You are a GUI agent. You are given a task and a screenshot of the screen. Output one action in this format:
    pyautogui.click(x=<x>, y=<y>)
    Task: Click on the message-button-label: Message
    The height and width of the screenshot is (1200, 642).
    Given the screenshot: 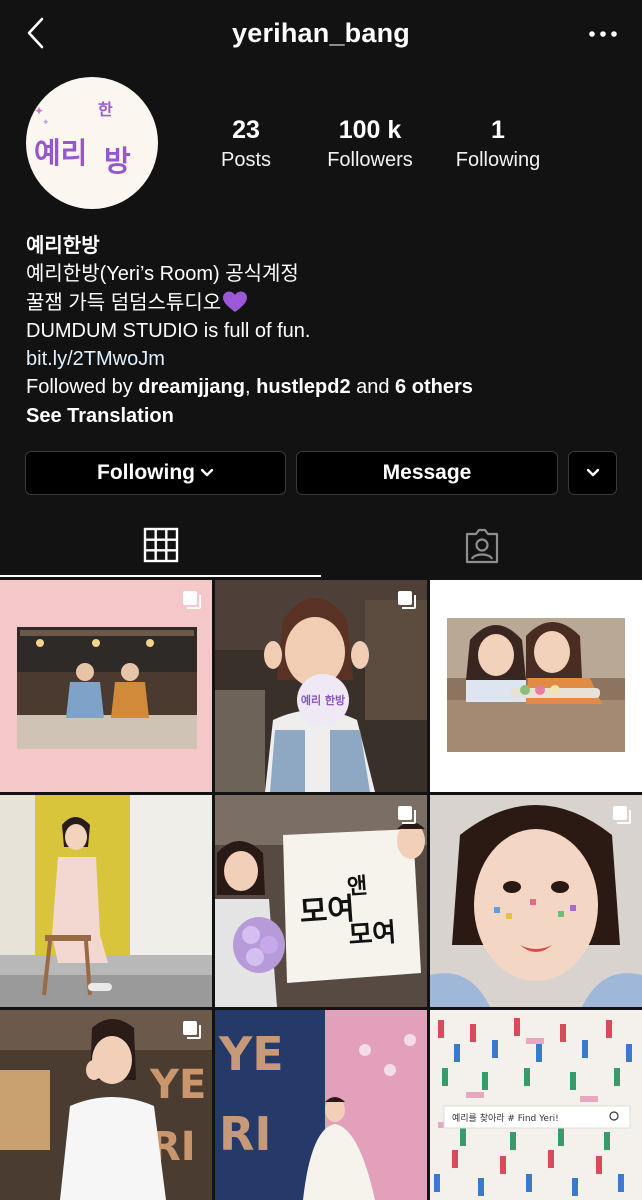 What is the action you would take?
    pyautogui.click(x=427, y=472)
    